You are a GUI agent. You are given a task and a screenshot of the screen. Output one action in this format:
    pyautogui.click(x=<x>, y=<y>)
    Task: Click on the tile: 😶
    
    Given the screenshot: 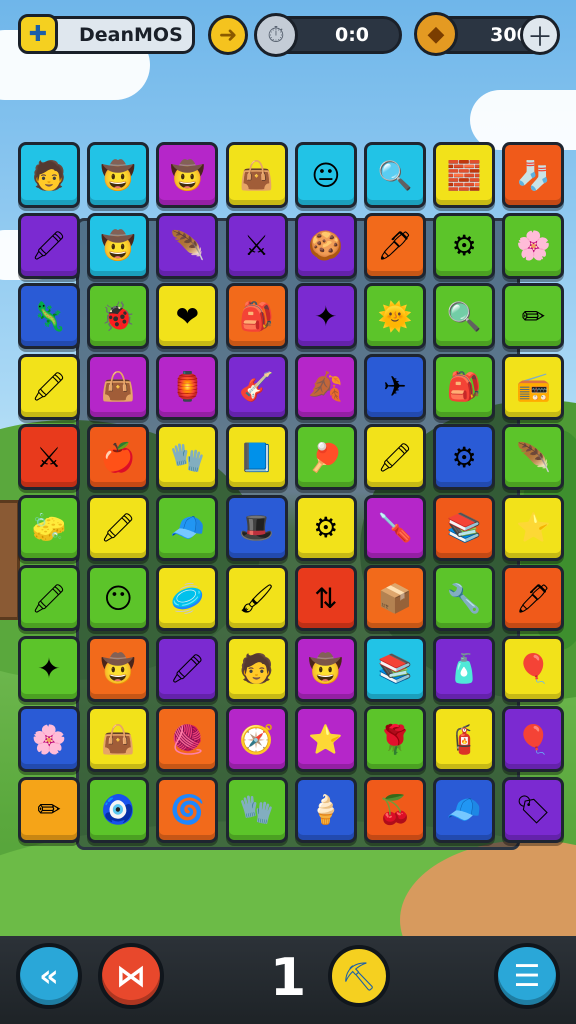 What is the action you would take?
    pyautogui.click(x=118, y=598)
    